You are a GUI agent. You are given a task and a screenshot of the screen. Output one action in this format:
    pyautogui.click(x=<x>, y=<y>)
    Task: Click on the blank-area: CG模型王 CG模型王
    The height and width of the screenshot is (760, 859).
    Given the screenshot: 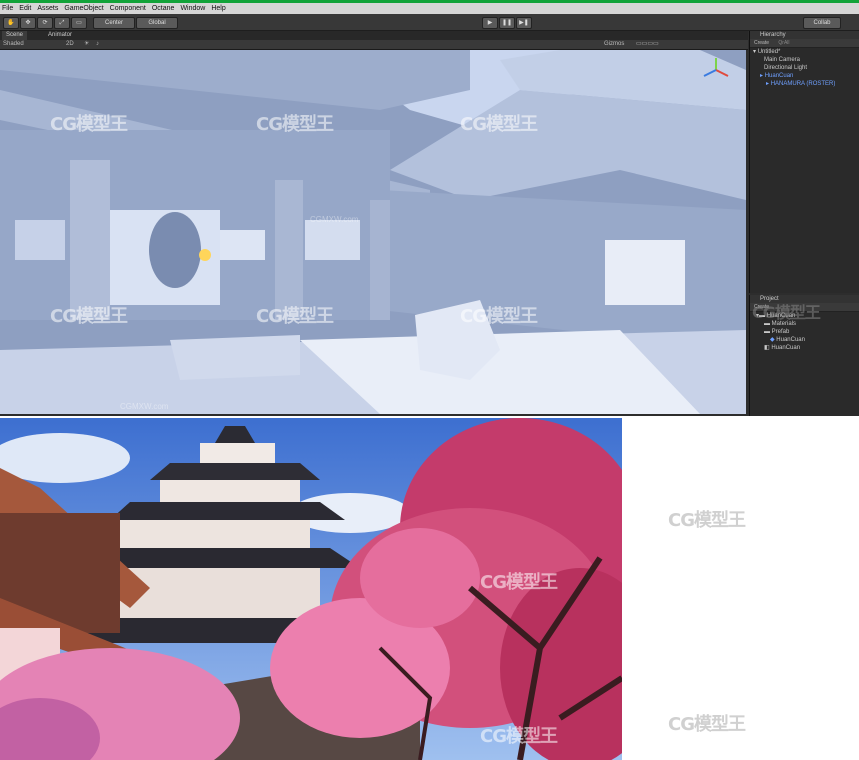 What is the action you would take?
    pyautogui.click(x=740, y=589)
    